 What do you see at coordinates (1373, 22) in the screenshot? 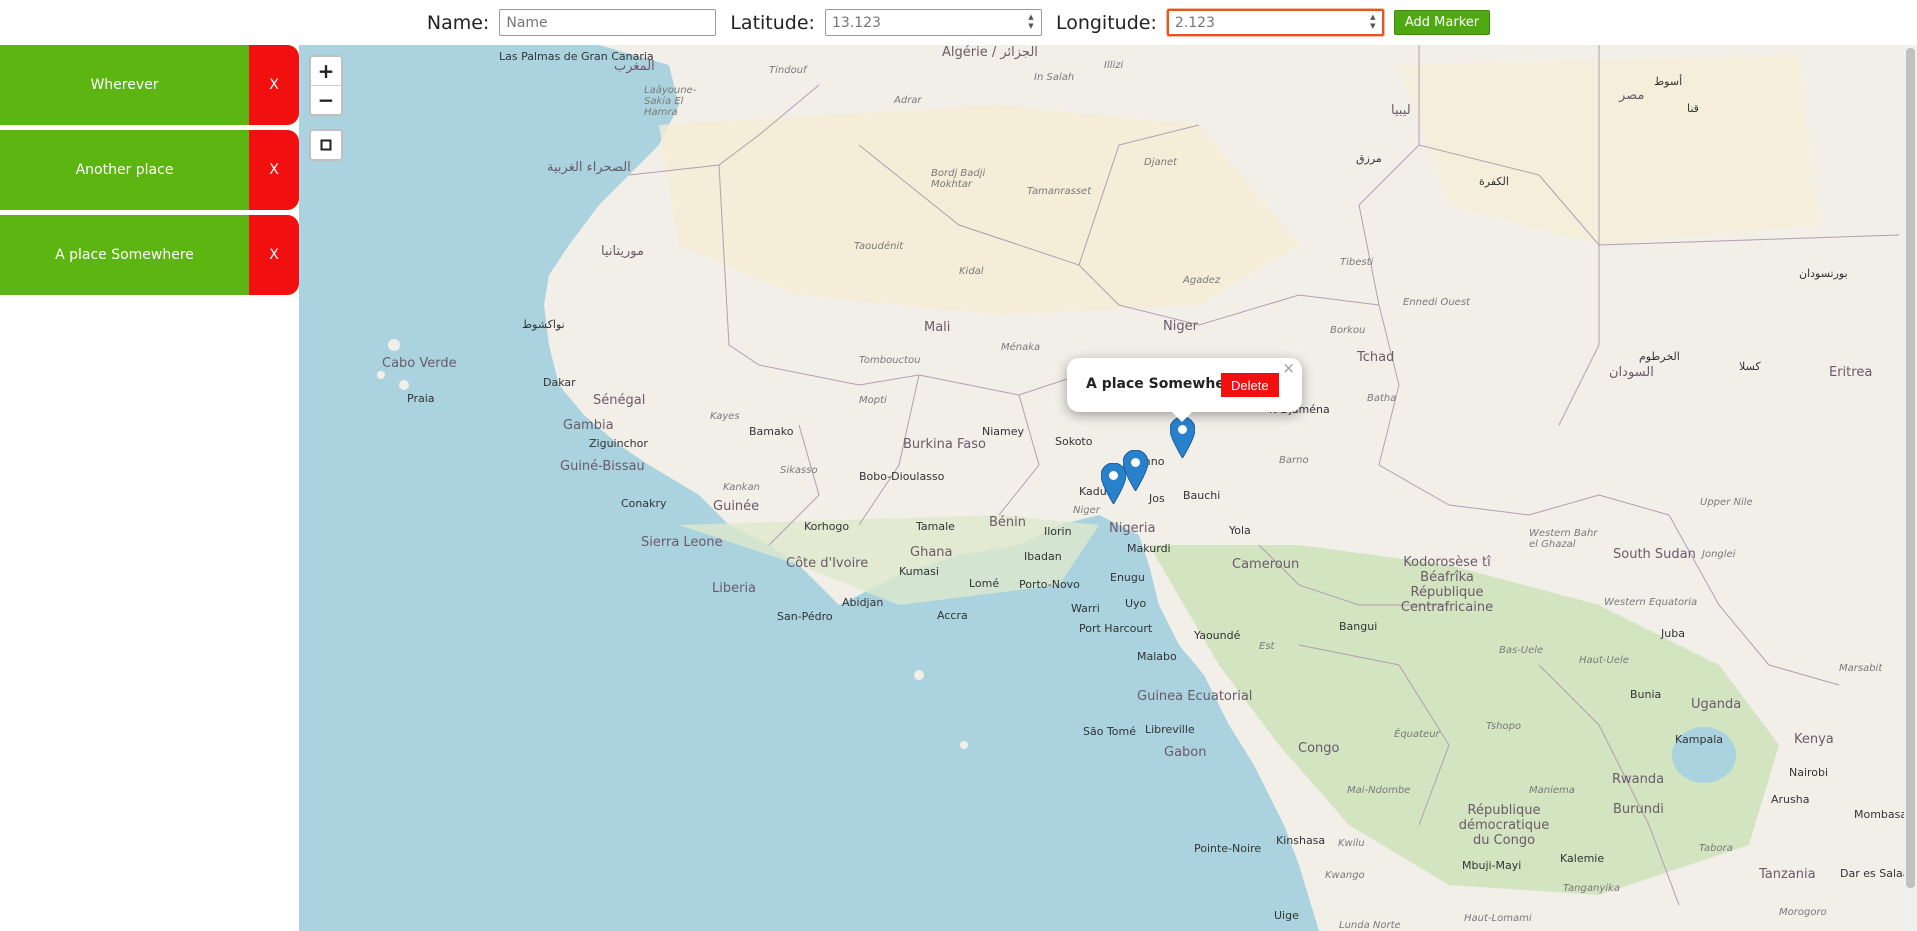
I see `longitude-stepper: ▲ ▼` at bounding box center [1373, 22].